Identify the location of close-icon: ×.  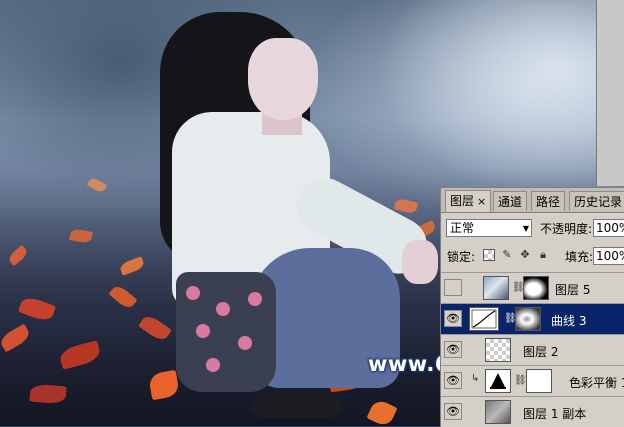
(481, 201).